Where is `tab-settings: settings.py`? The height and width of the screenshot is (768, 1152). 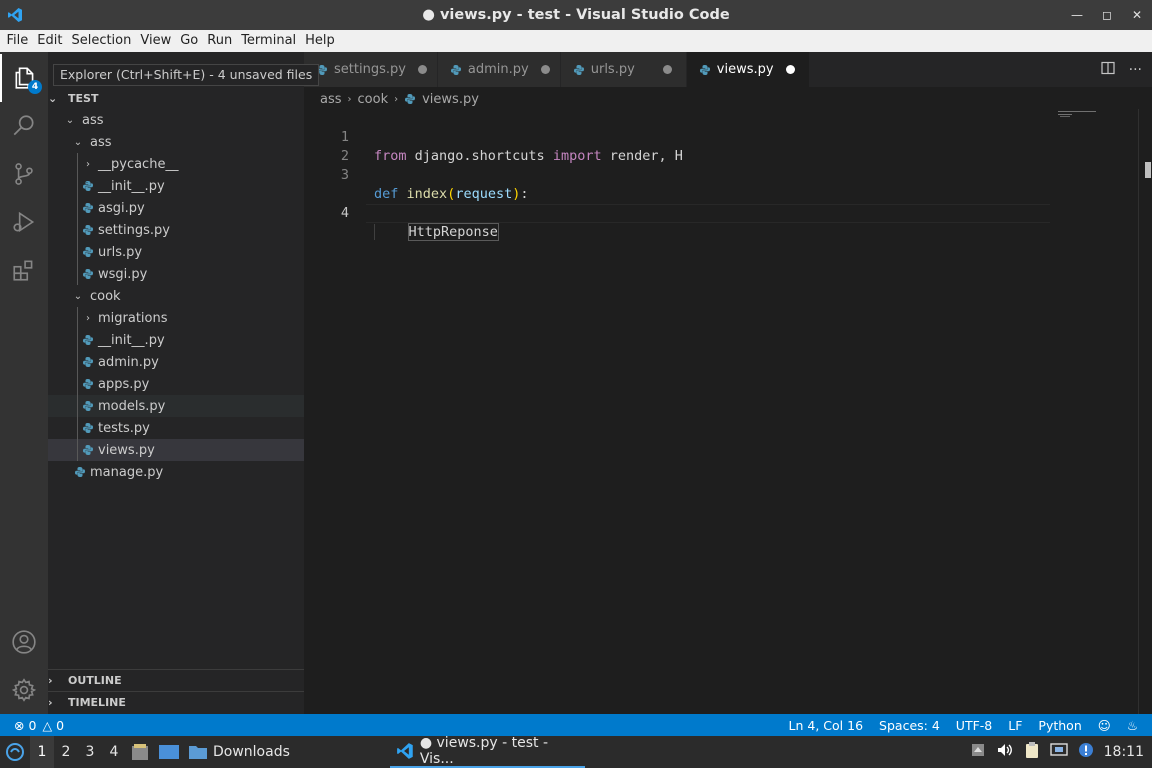
tab-settings: settings.py is located at coordinates (371, 69).